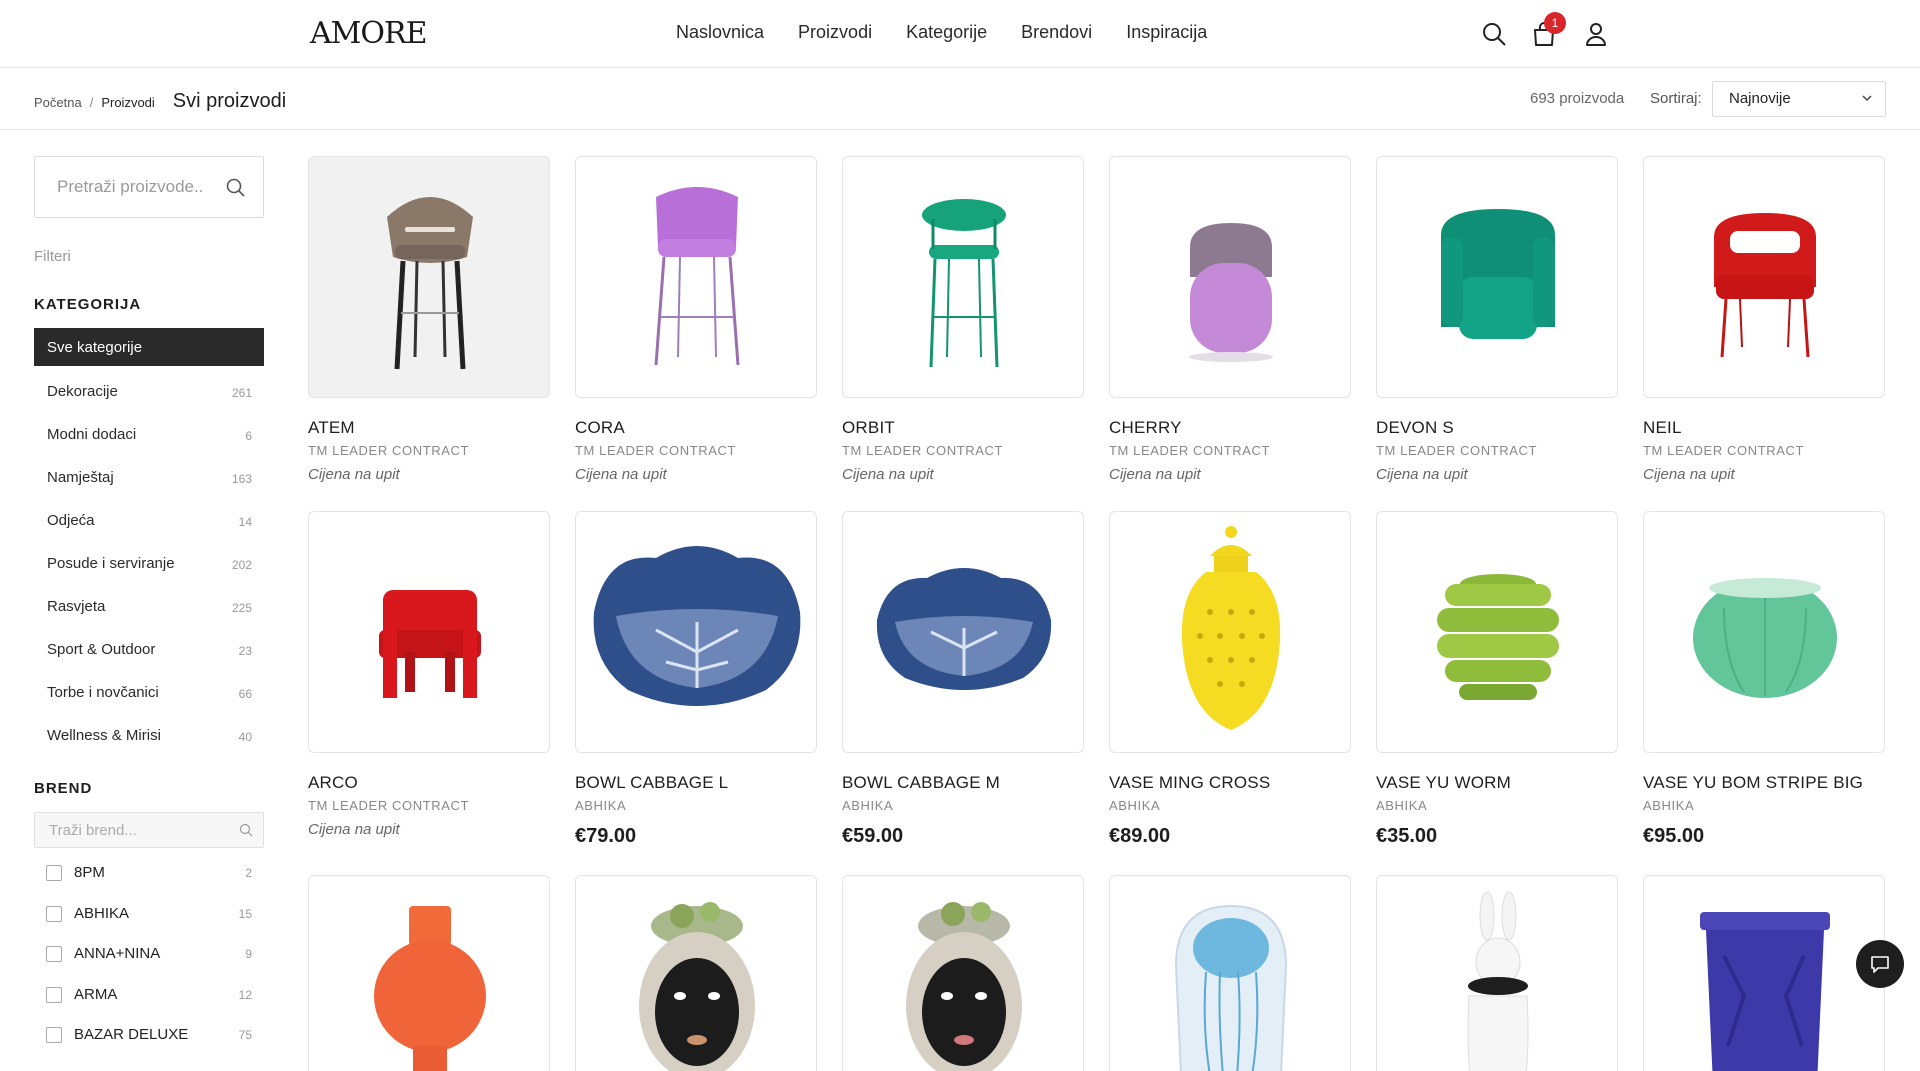 This screenshot has height=1071, width=1920. I want to click on product-card: VASE MING CROSS ABHIKA €89.00, so click(1230, 679).